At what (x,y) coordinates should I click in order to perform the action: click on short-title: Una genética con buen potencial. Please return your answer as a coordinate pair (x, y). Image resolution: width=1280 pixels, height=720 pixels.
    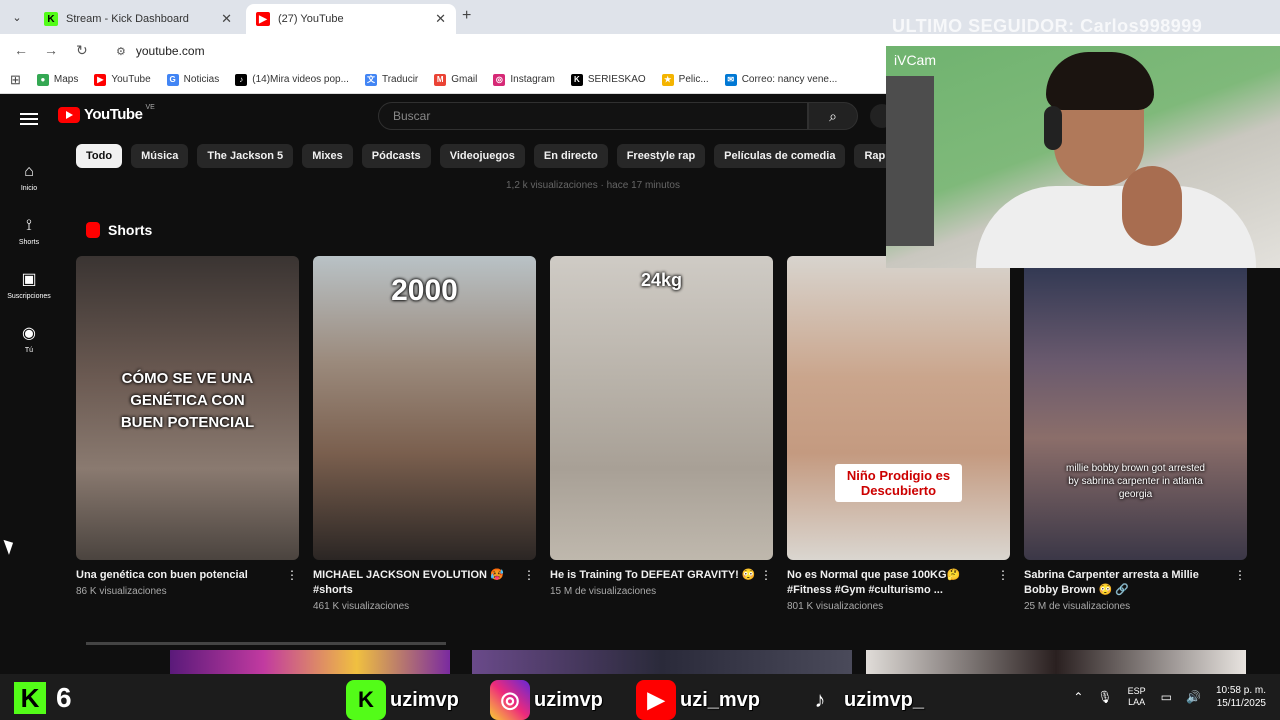
    Looking at the image, I should click on (180, 575).